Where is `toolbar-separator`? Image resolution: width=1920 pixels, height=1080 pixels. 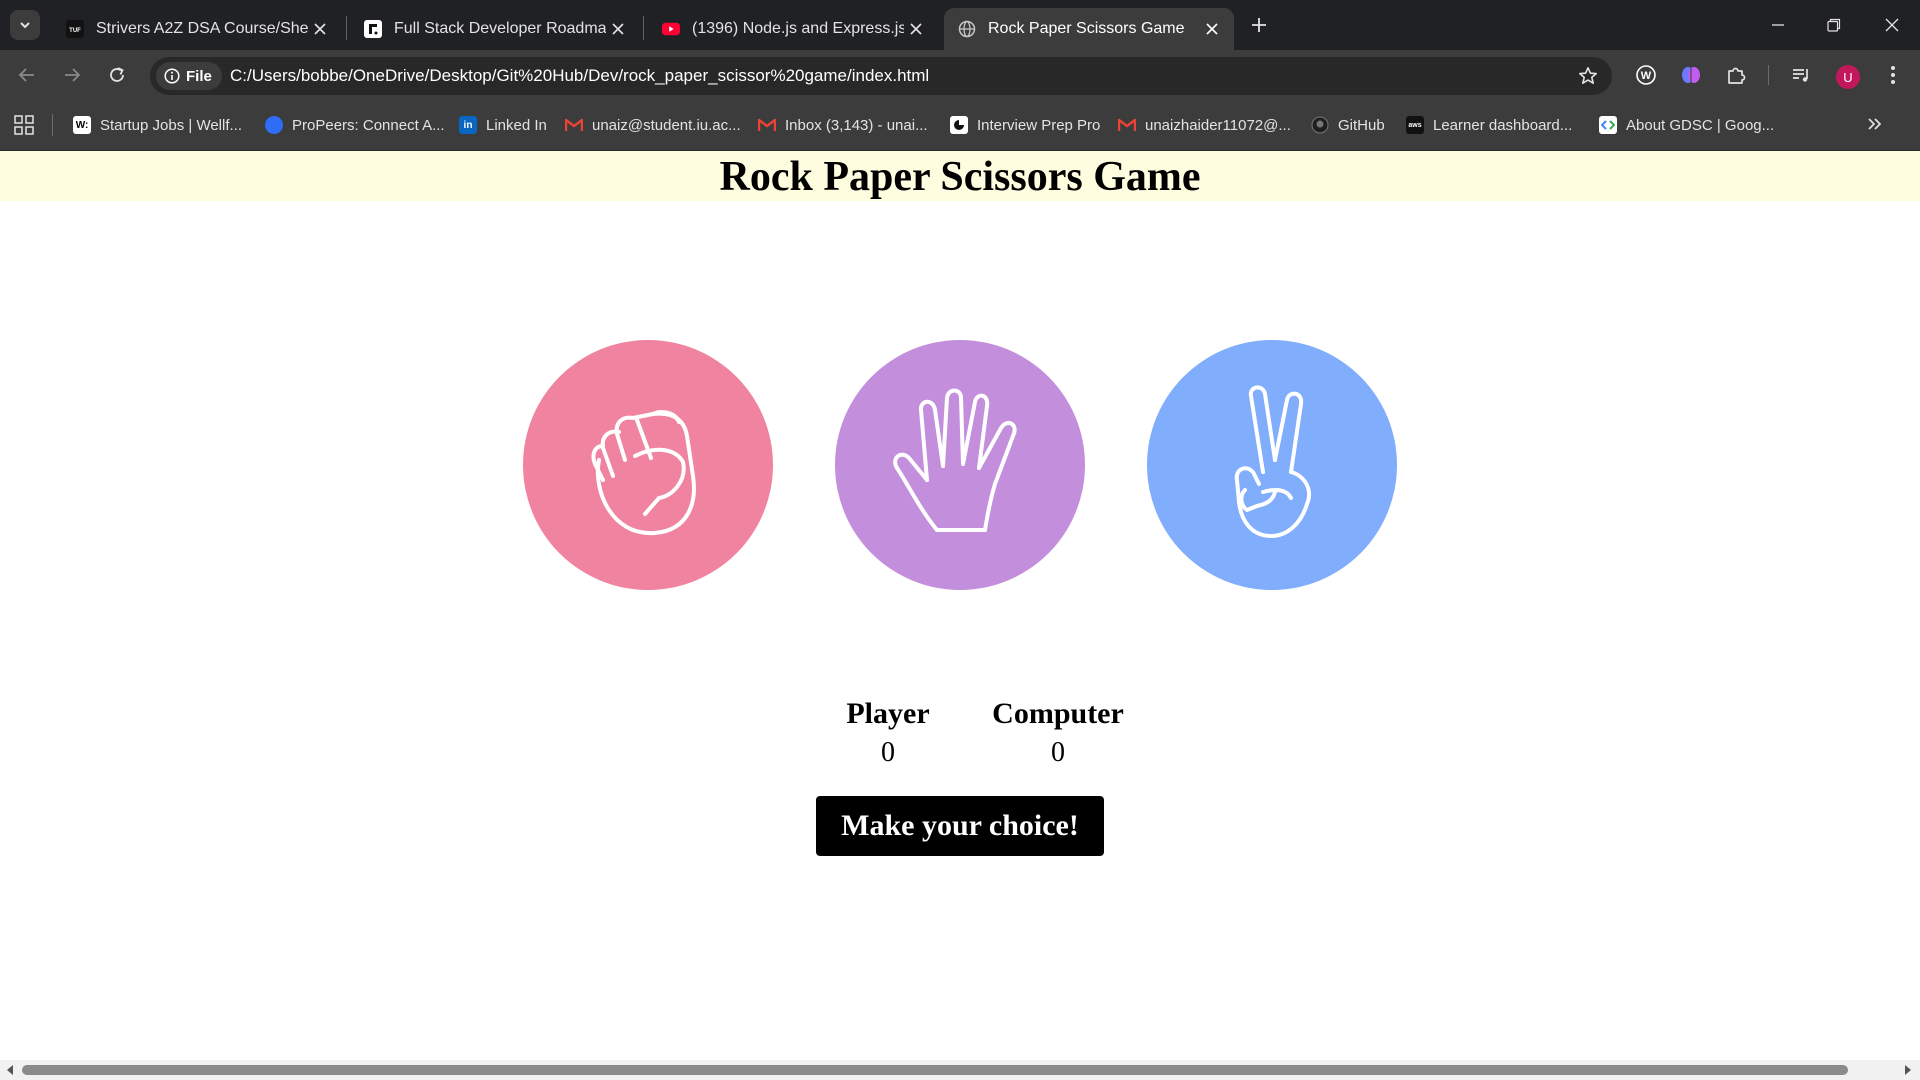 toolbar-separator is located at coordinates (1768, 75).